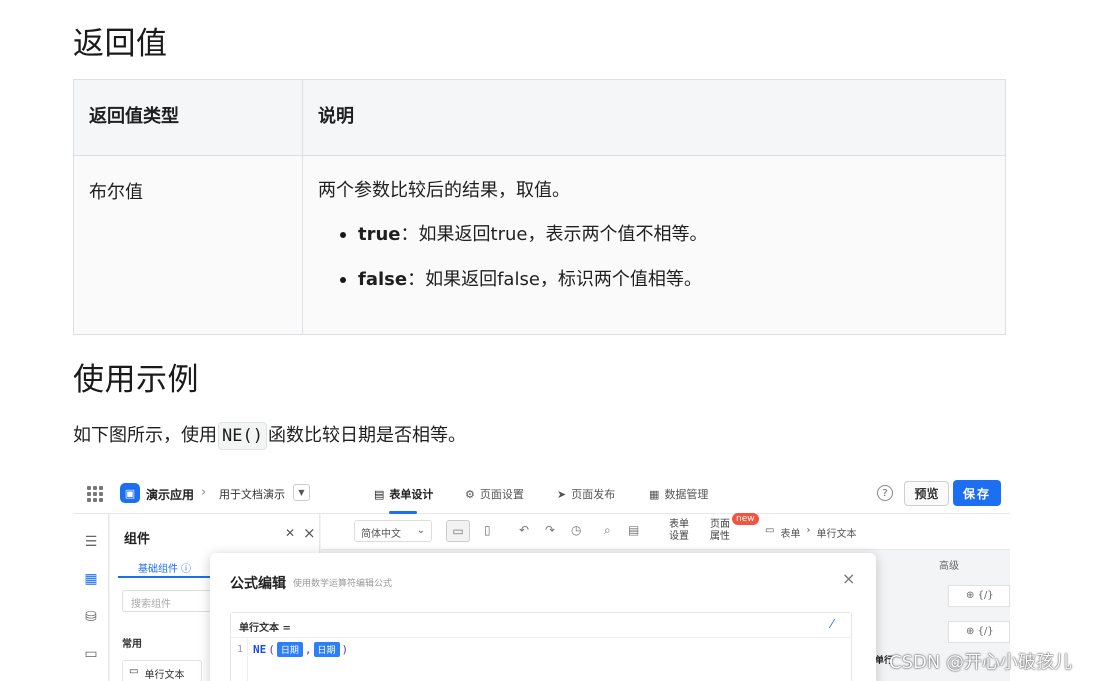  What do you see at coordinates (91, 654) in the screenshot?
I see `code-icon: ▭` at bounding box center [91, 654].